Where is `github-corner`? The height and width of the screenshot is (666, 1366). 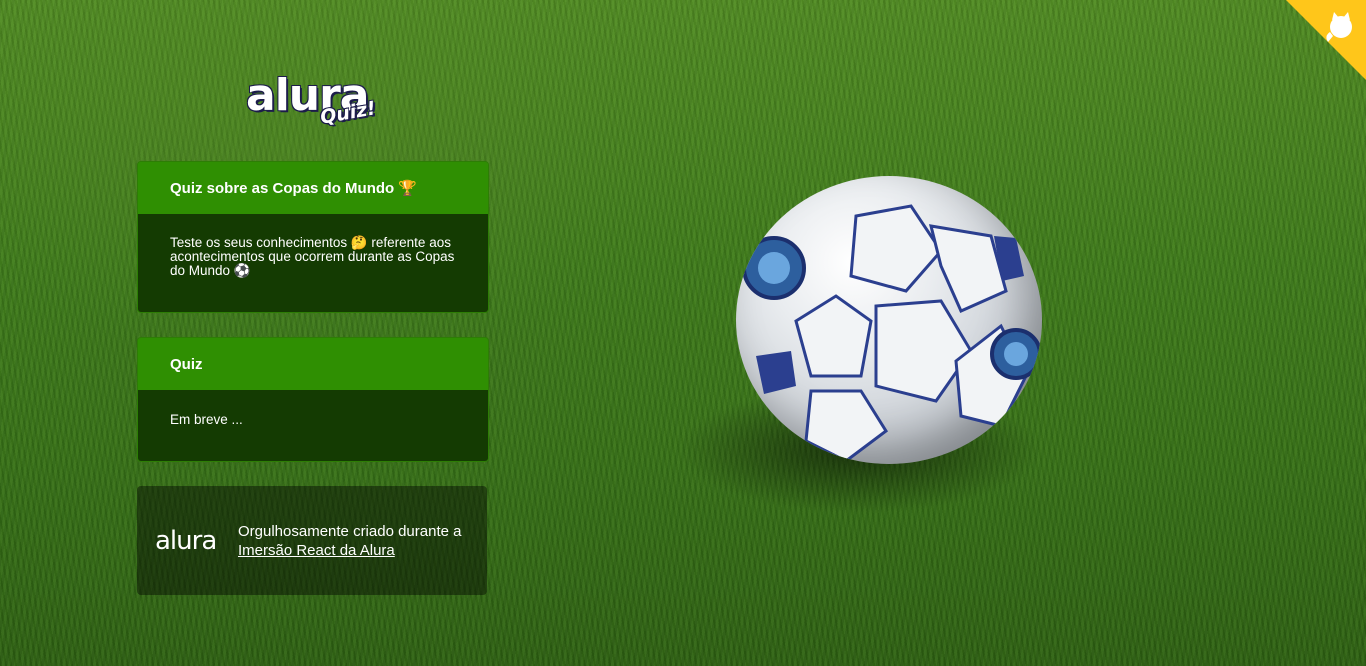 github-corner is located at coordinates (1326, 40).